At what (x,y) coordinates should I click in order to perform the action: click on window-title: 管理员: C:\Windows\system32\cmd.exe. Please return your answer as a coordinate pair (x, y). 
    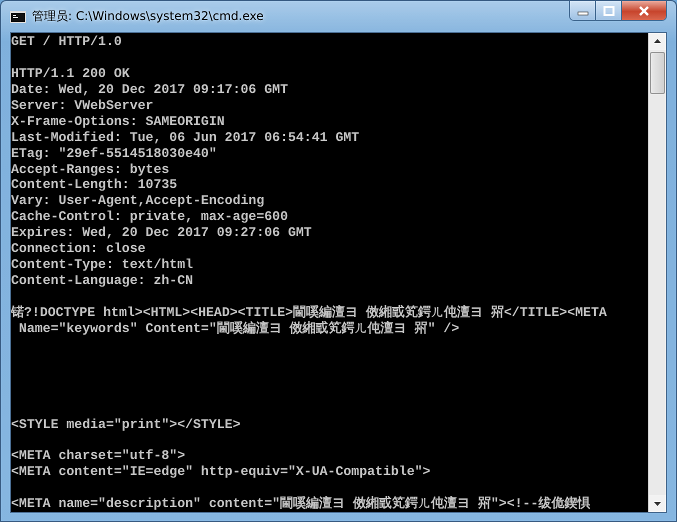
    Looking at the image, I should click on (148, 16).